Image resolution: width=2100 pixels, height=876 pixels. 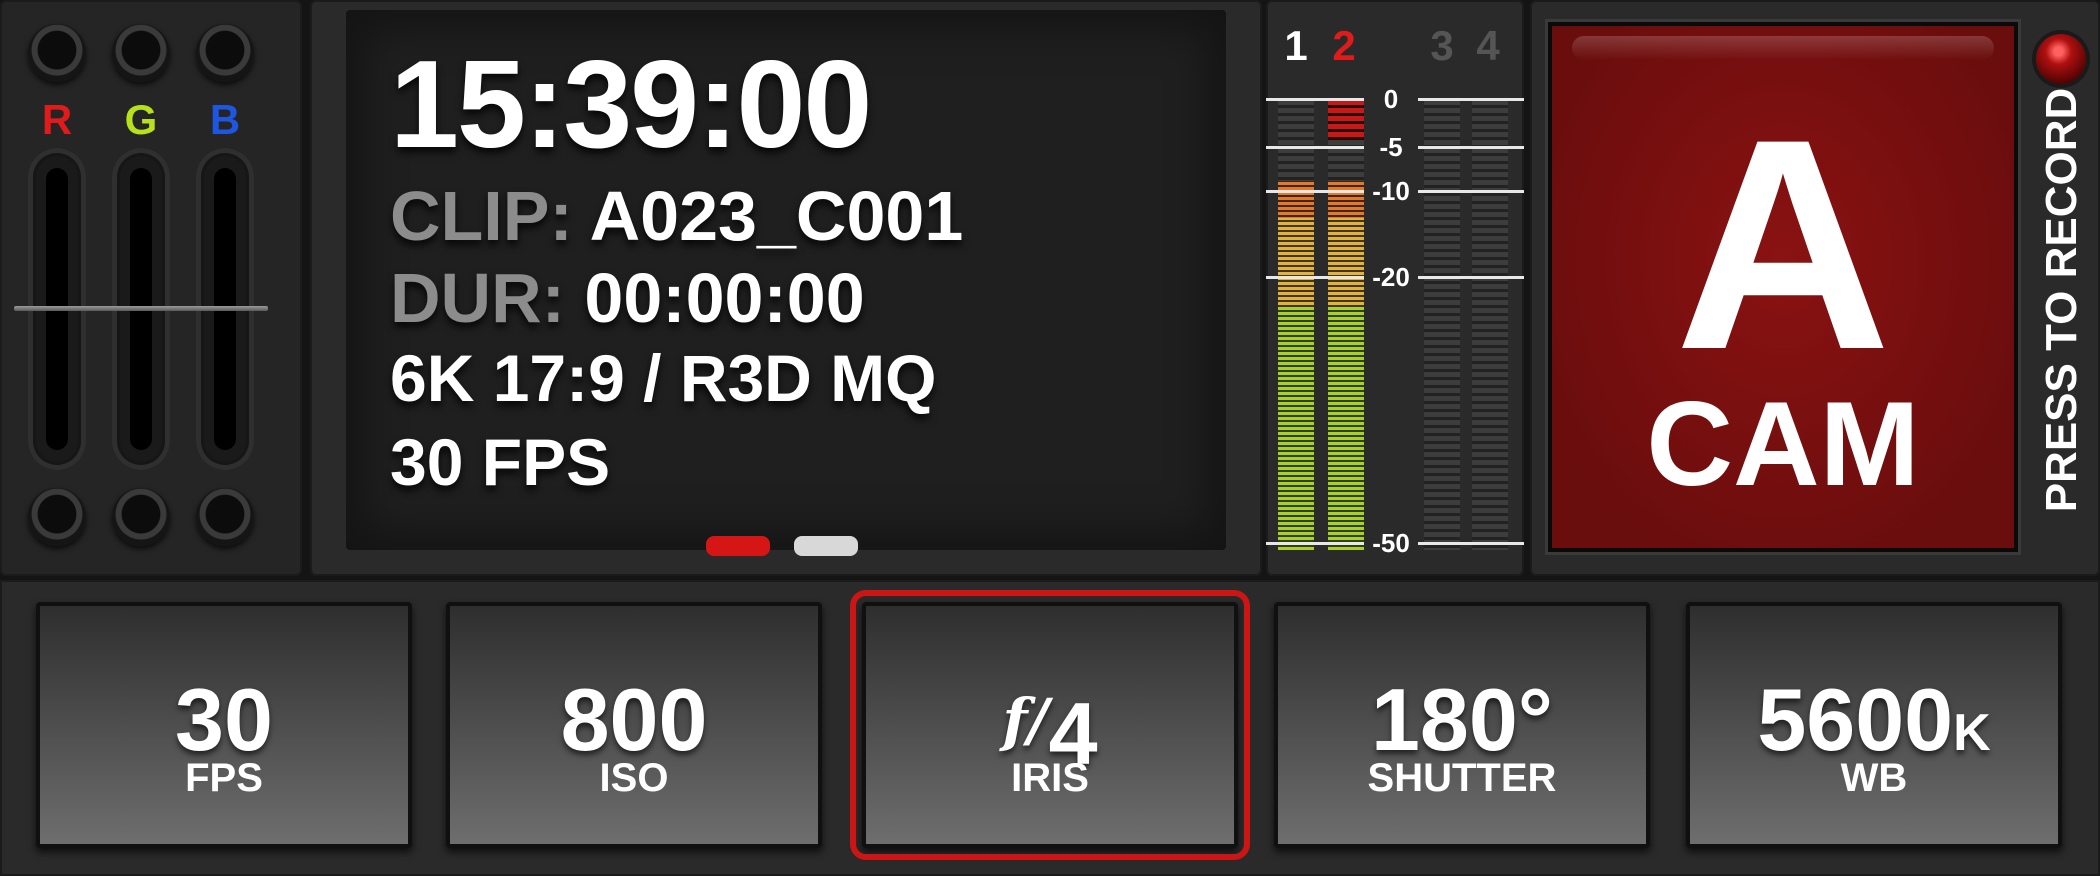 I want to click on db-minus-20: -20, so click(x=1391, y=277).